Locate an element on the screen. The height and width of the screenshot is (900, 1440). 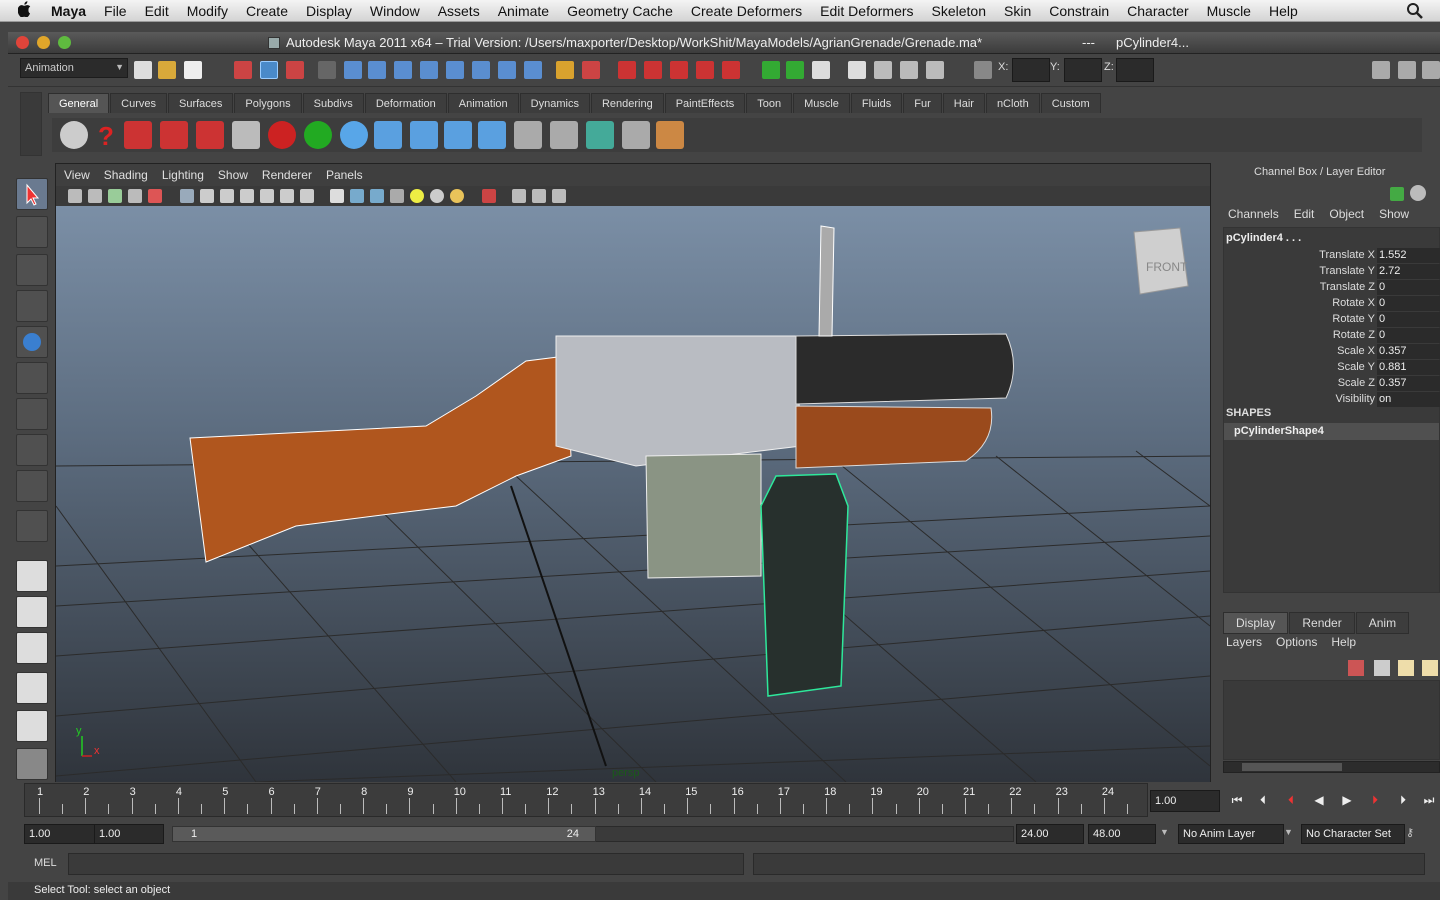
layer-list-scrollbar is located at coordinates (1331, 767).